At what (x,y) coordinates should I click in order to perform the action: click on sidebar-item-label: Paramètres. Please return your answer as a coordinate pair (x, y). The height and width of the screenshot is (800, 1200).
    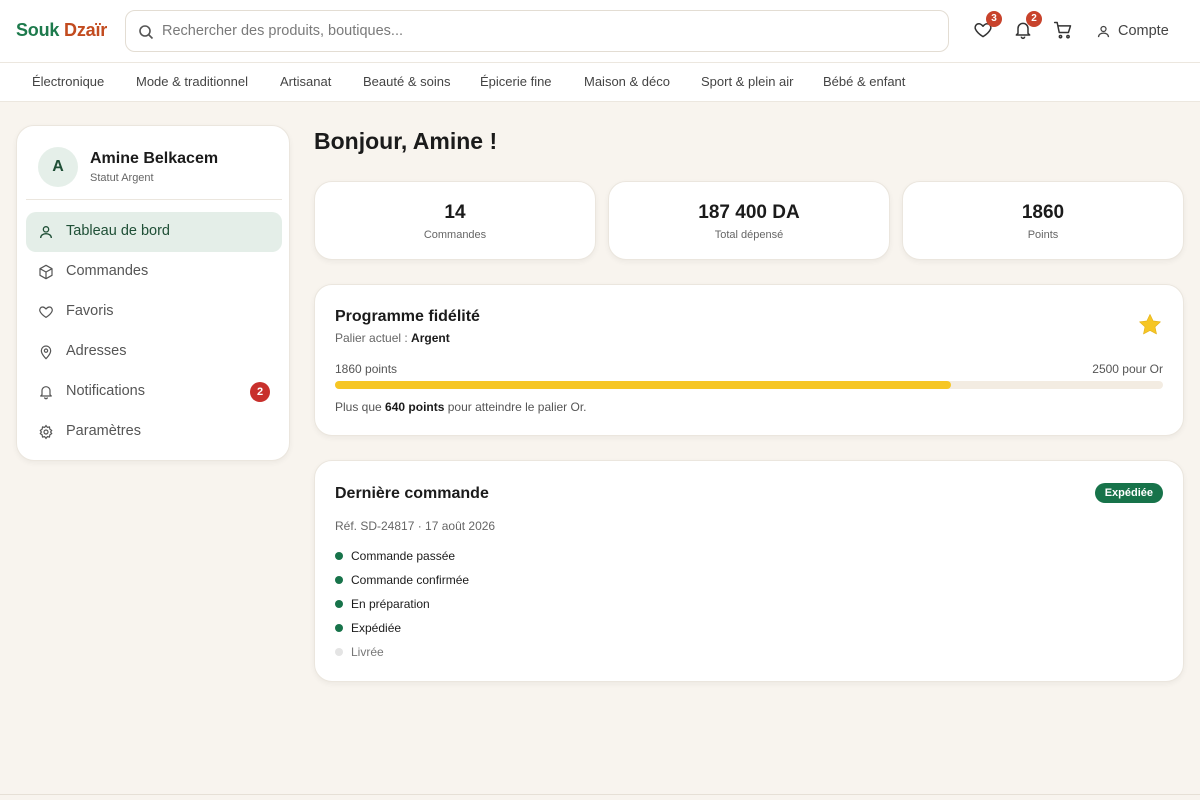
    Looking at the image, I should click on (103, 431).